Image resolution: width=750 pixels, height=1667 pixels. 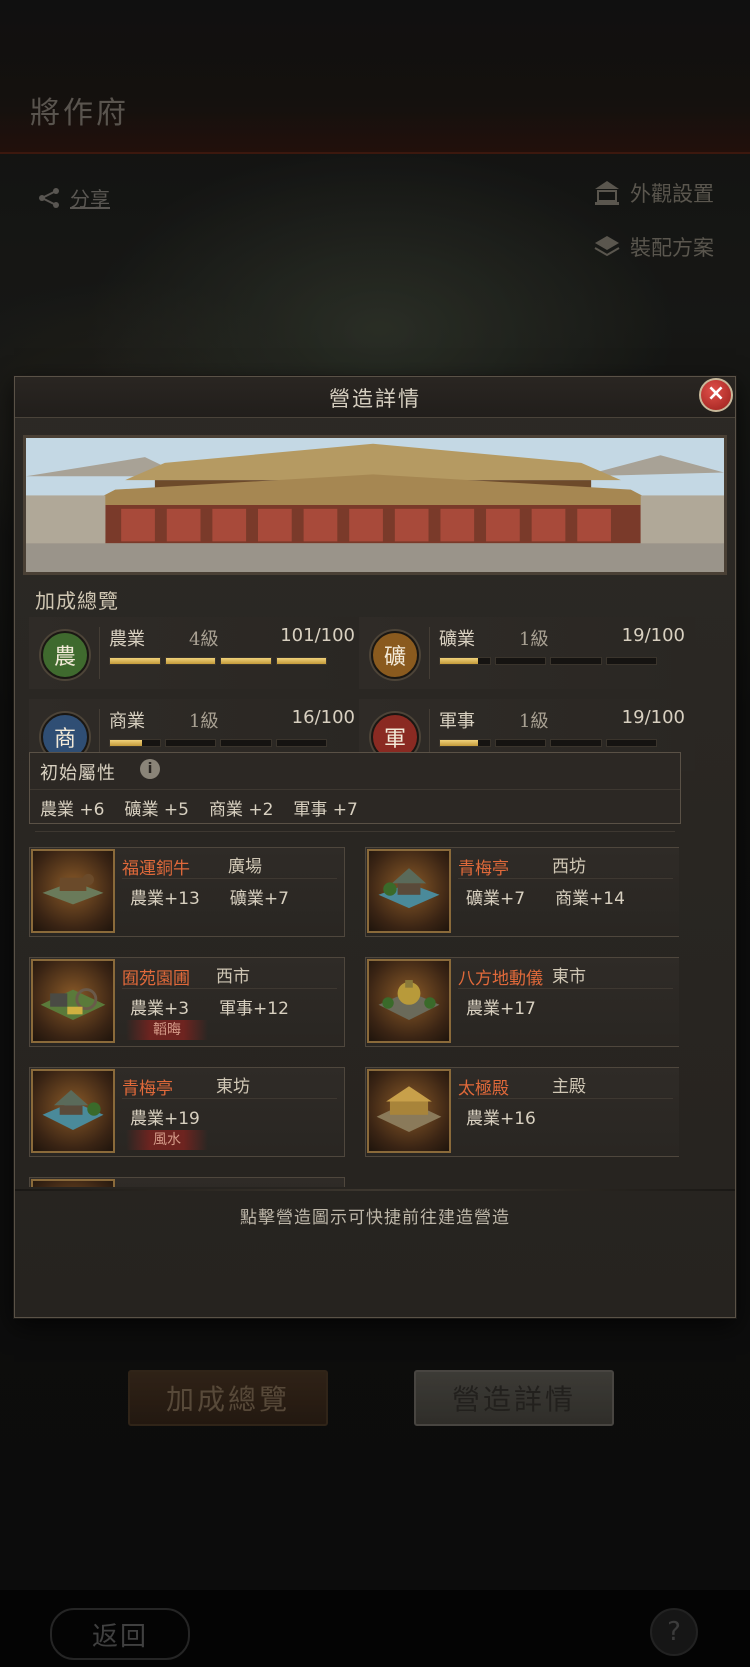 I want to click on stat-name: 農業, so click(x=127, y=639).